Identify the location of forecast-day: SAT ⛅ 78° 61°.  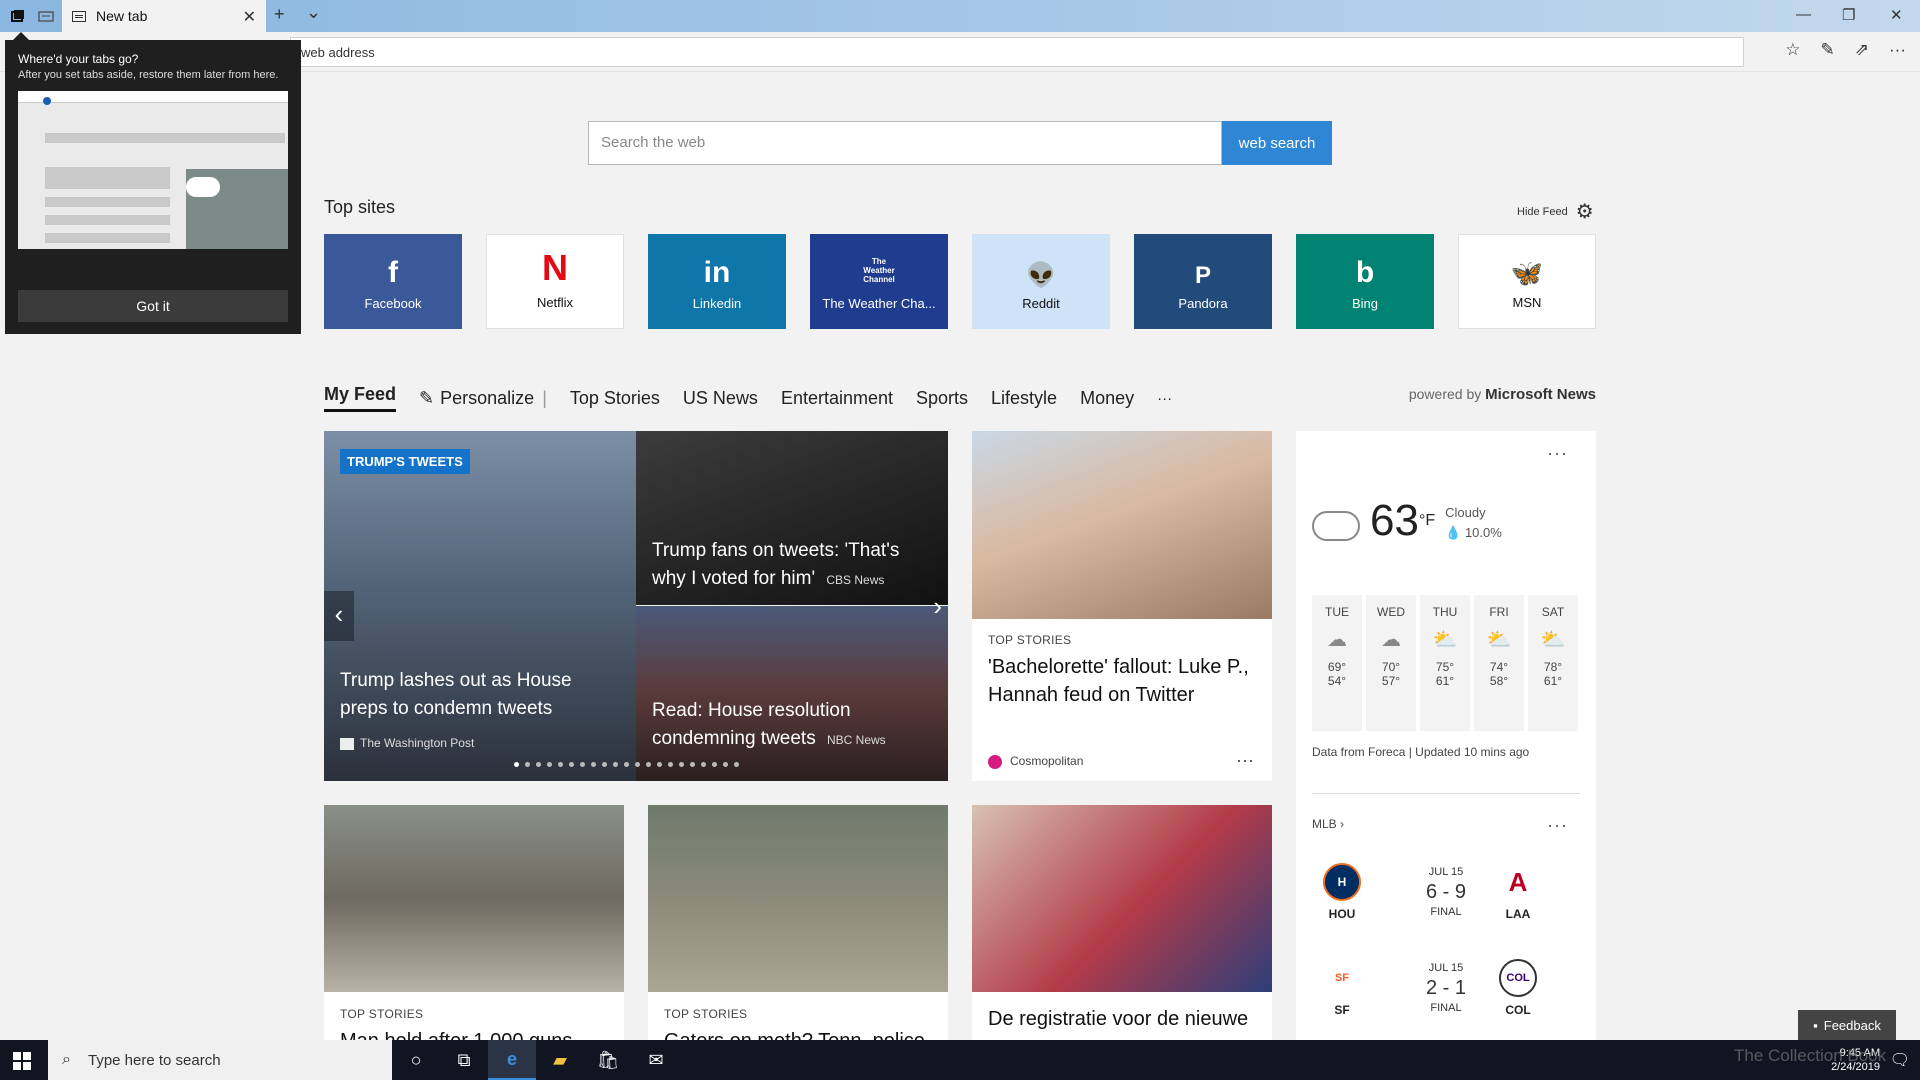
(1553, 663).